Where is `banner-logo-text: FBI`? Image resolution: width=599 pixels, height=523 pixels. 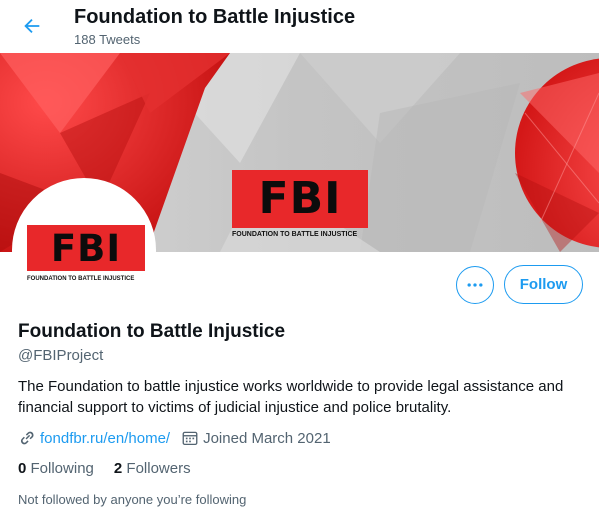
banner-logo-text: FBI is located at coordinates (300, 198).